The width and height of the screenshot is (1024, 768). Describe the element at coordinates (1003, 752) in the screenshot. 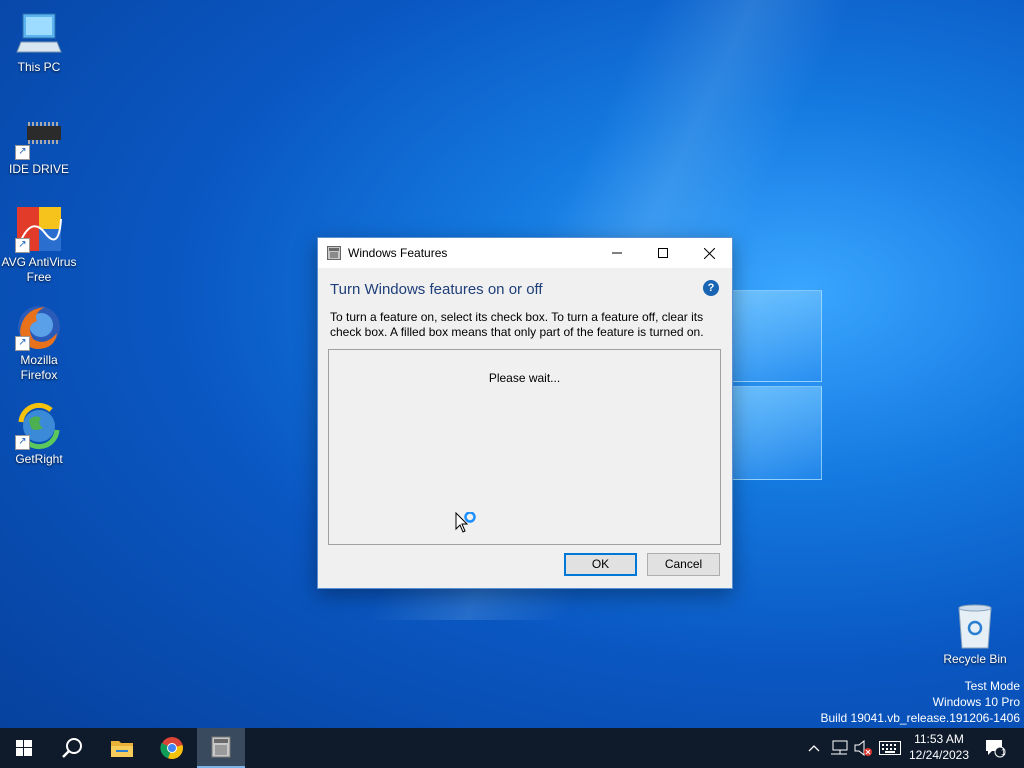

I see `notification-count-badge: 1` at that location.